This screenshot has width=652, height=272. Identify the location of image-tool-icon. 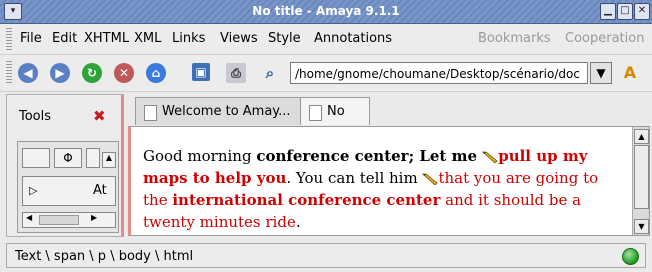
(36, 158).